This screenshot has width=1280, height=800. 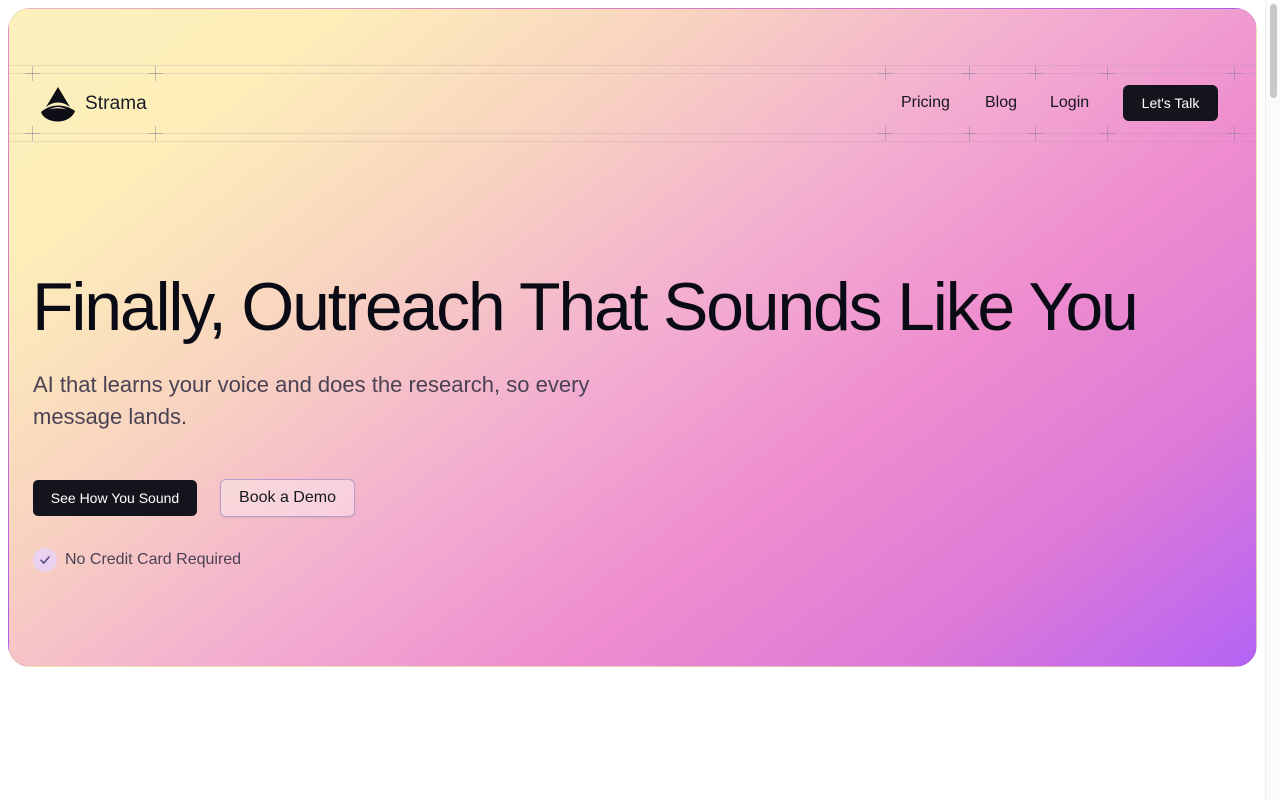 I want to click on scrollbar-thumb, so click(x=1273, y=51).